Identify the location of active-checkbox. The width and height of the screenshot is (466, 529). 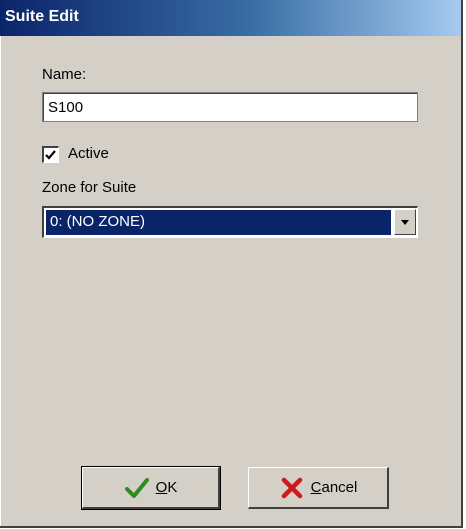
(50, 154).